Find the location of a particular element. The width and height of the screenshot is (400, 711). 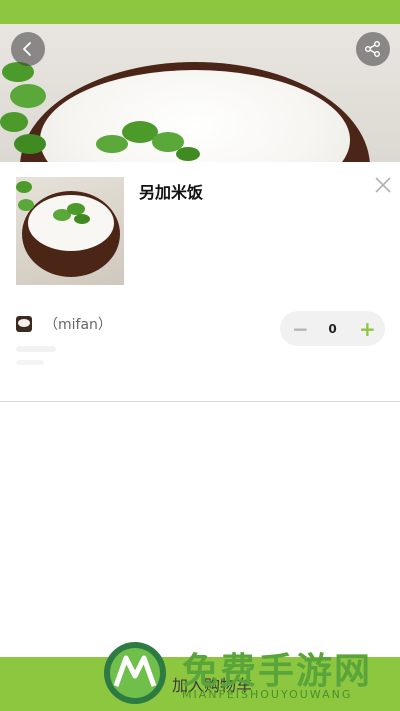

share-icon is located at coordinates (372, 49).